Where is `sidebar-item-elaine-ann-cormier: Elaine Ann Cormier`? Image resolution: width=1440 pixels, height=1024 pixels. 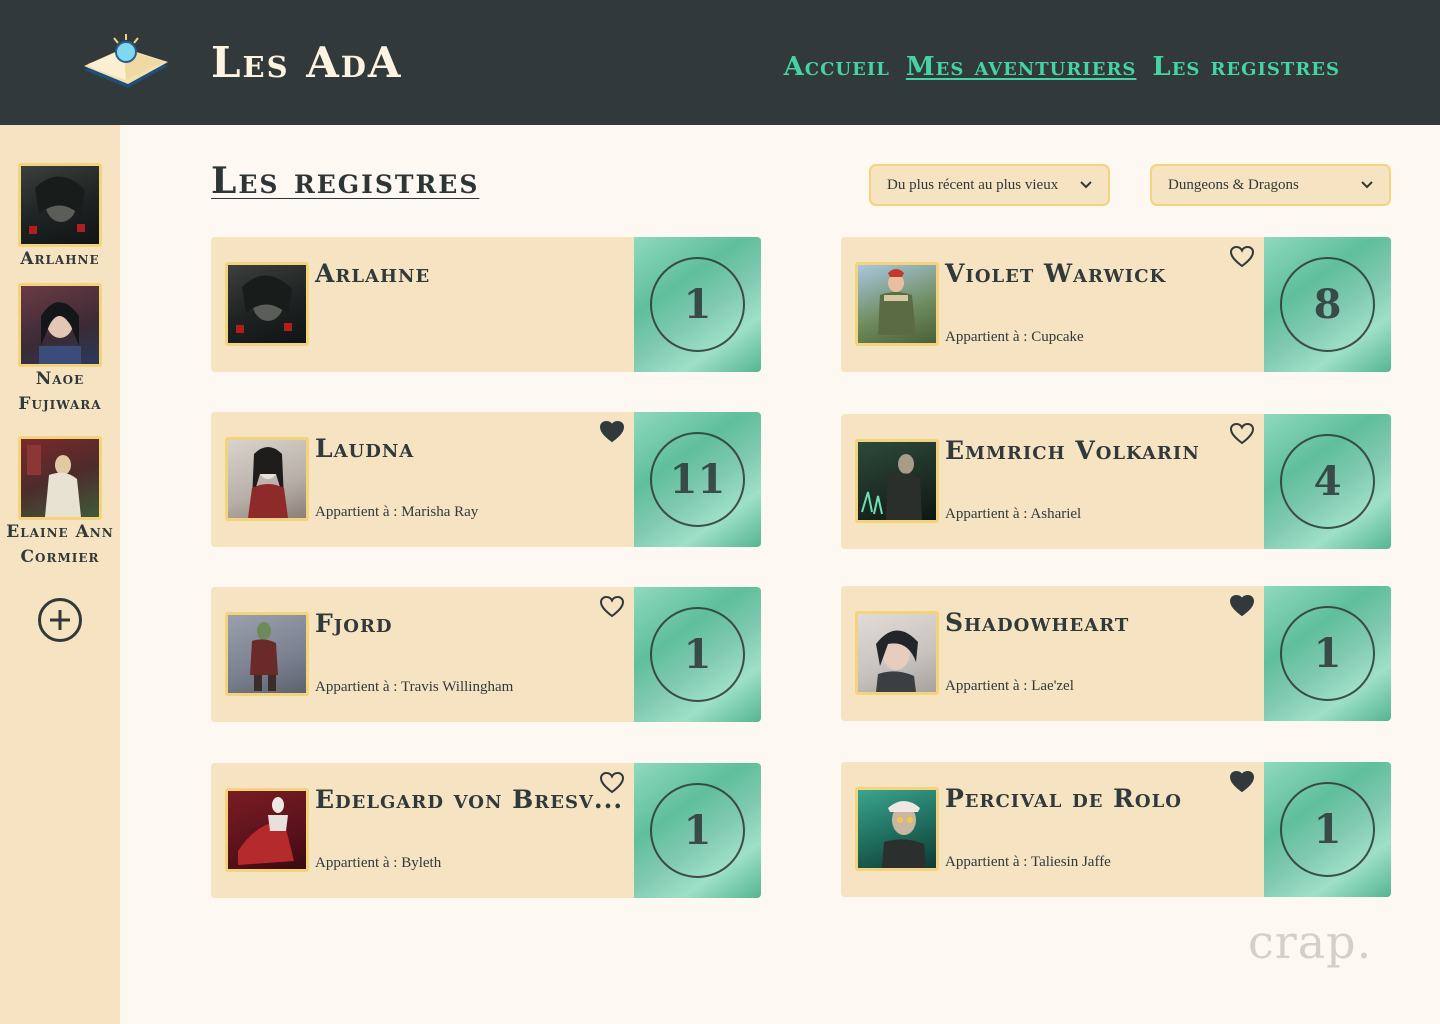 sidebar-item-elaine-ann-cormier: Elaine Ann Cormier is located at coordinates (60, 503).